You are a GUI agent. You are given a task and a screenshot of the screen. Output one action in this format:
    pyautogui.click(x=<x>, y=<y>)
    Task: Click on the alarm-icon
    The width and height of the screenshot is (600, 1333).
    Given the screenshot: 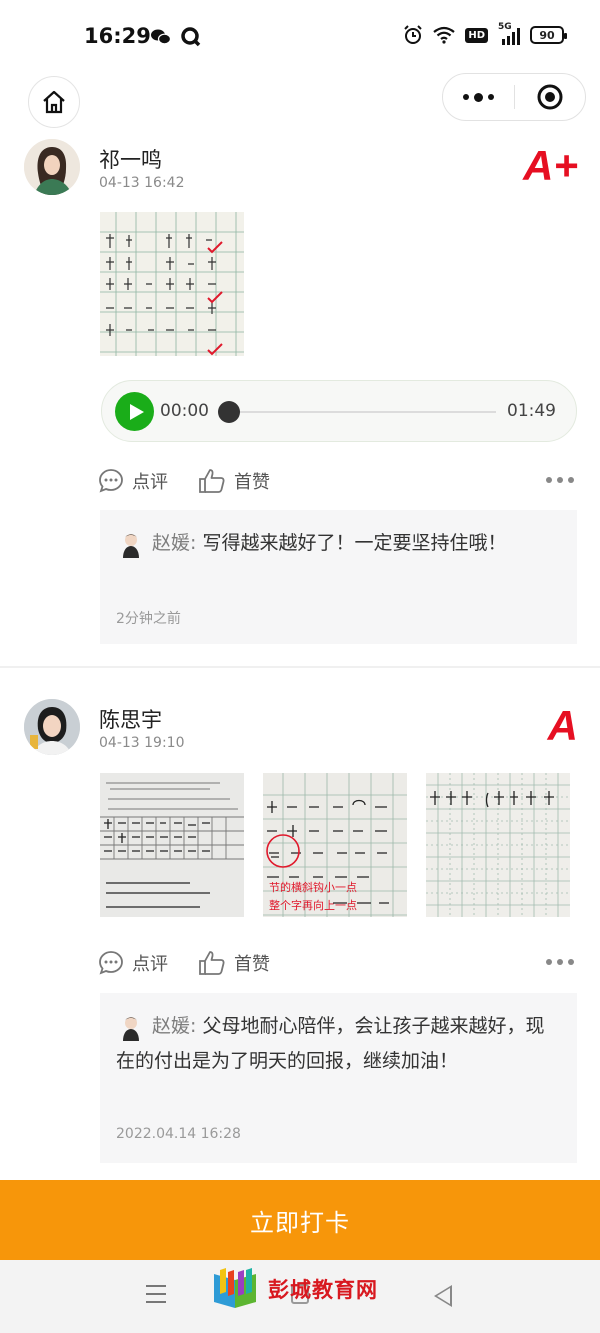 What is the action you would take?
    pyautogui.click(x=413, y=34)
    